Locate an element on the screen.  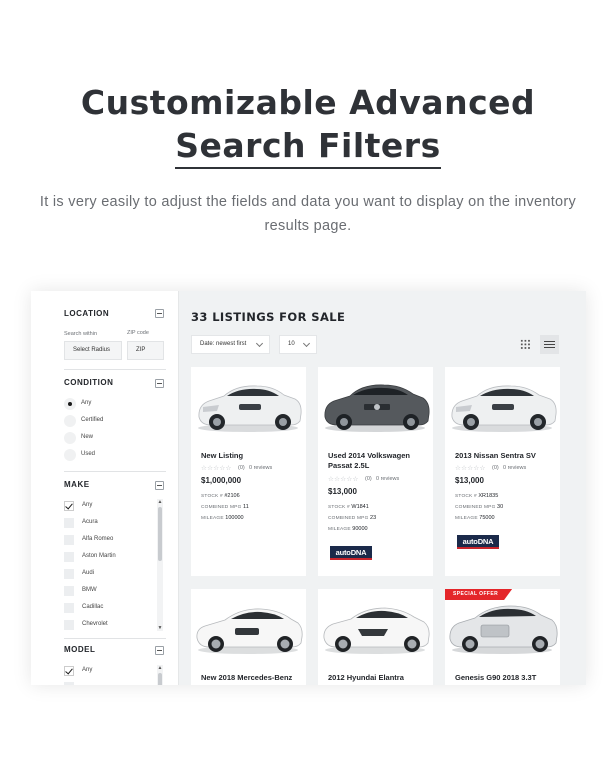
spec-value: XR1835 is located at coordinates (488, 496).